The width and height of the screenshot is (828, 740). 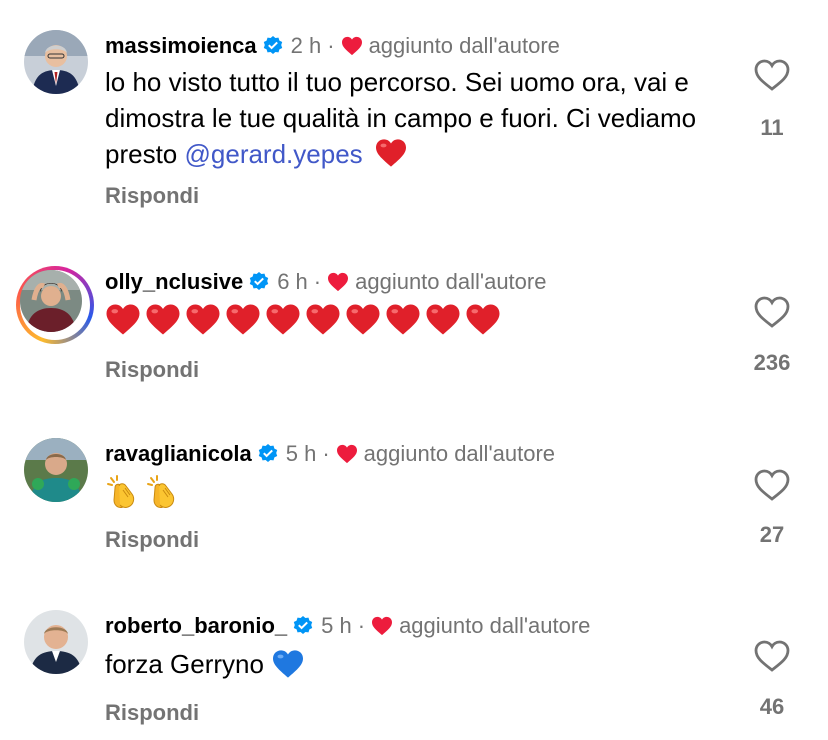 What do you see at coordinates (772, 534) in the screenshot?
I see `like-count: 27` at bounding box center [772, 534].